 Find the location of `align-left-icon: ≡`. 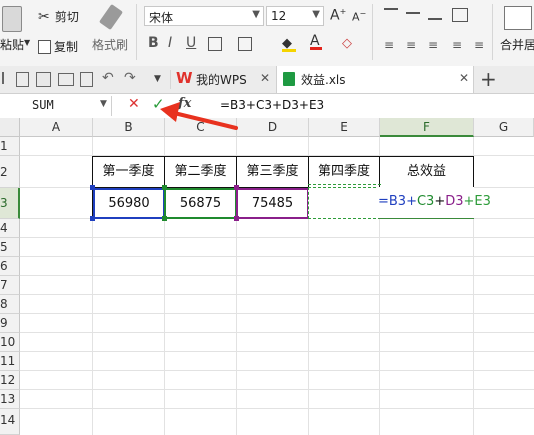

align-left-icon: ≡ is located at coordinates (389, 45).